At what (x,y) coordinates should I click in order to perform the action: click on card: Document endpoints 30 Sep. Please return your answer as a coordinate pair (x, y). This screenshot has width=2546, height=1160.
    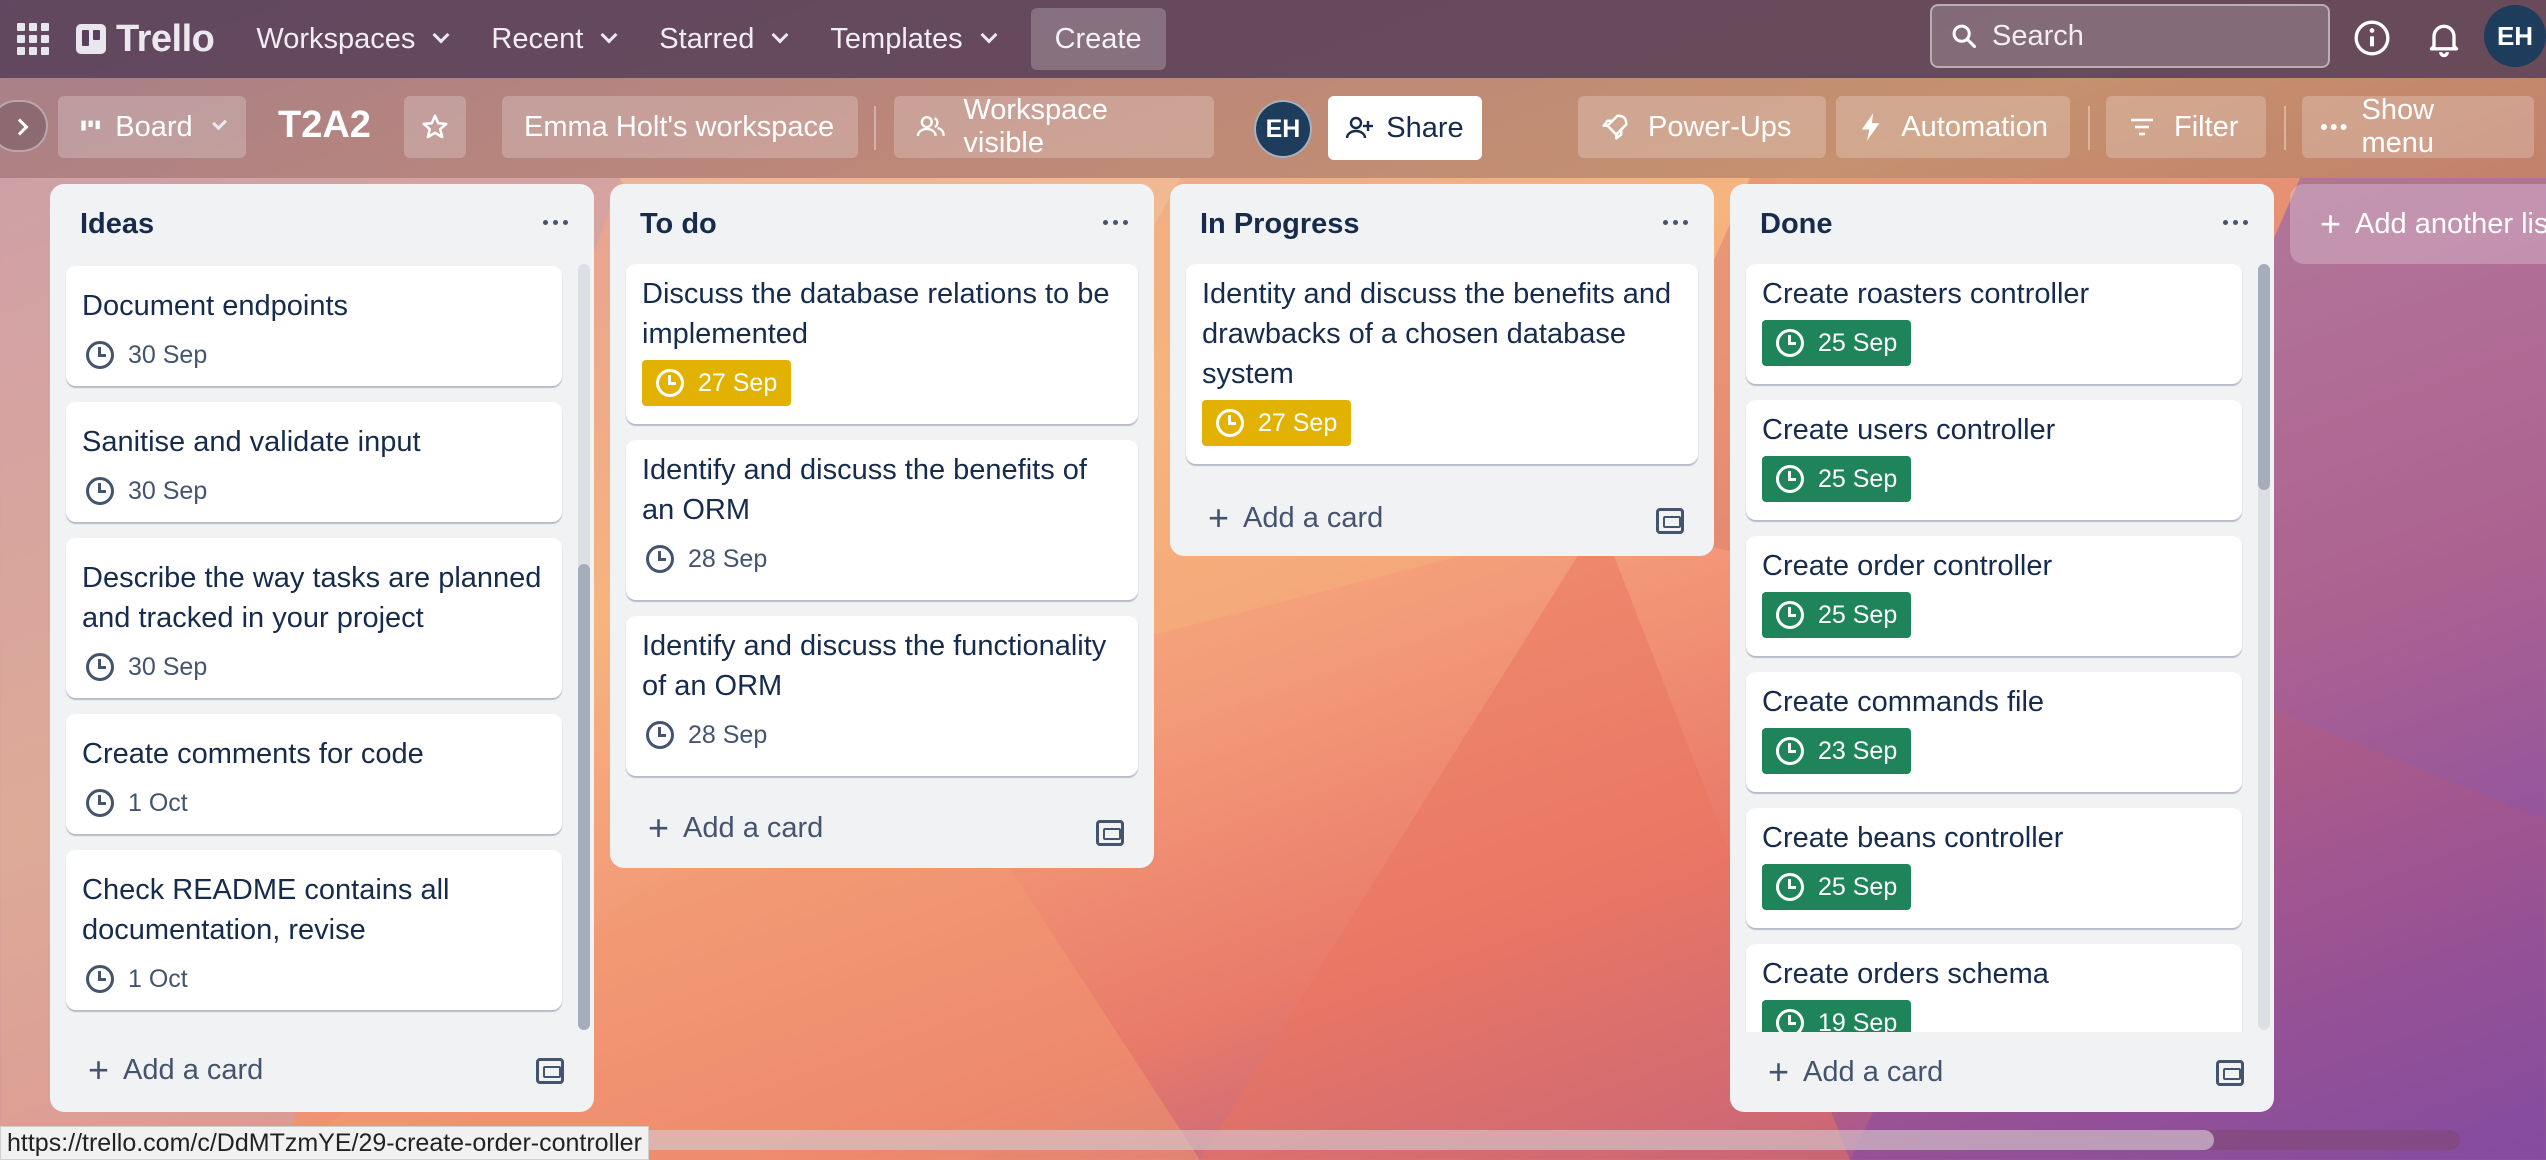
    Looking at the image, I should click on (314, 326).